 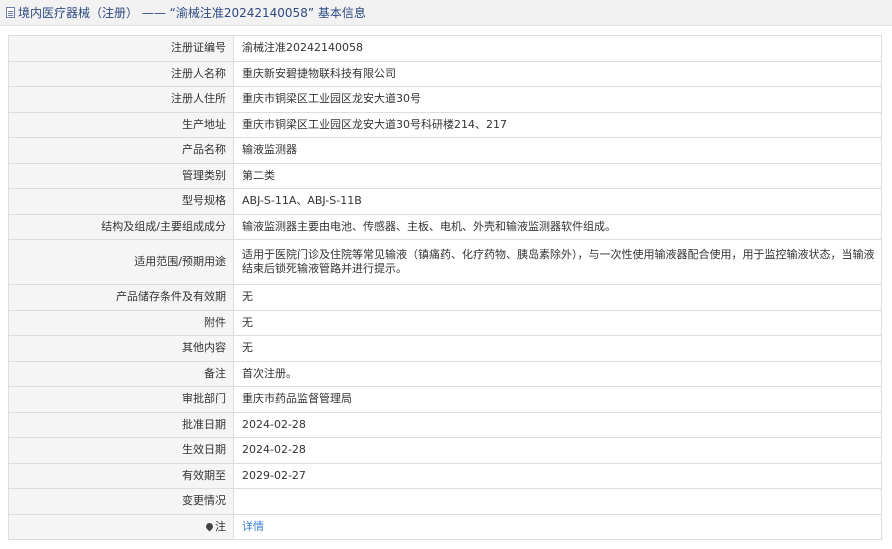 What do you see at coordinates (557, 175) in the screenshot?
I see `row-value: 第二类` at bounding box center [557, 175].